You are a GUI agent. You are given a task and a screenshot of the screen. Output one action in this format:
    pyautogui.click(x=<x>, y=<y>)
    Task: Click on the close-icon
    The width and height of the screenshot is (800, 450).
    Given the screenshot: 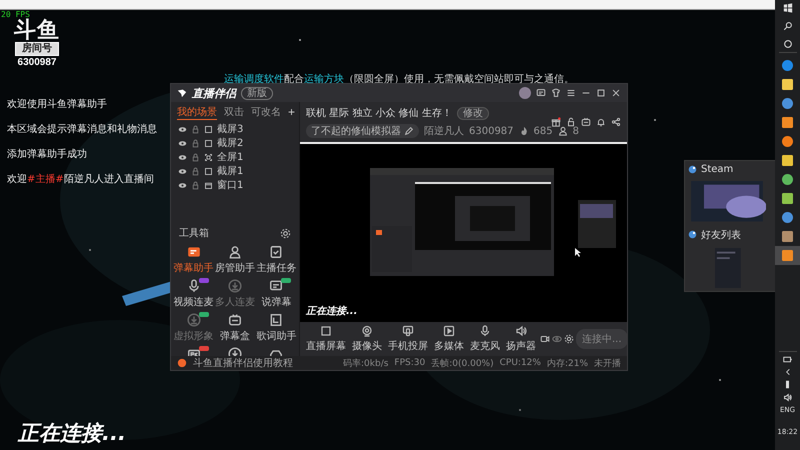 What is the action you would take?
    pyautogui.click(x=616, y=93)
    